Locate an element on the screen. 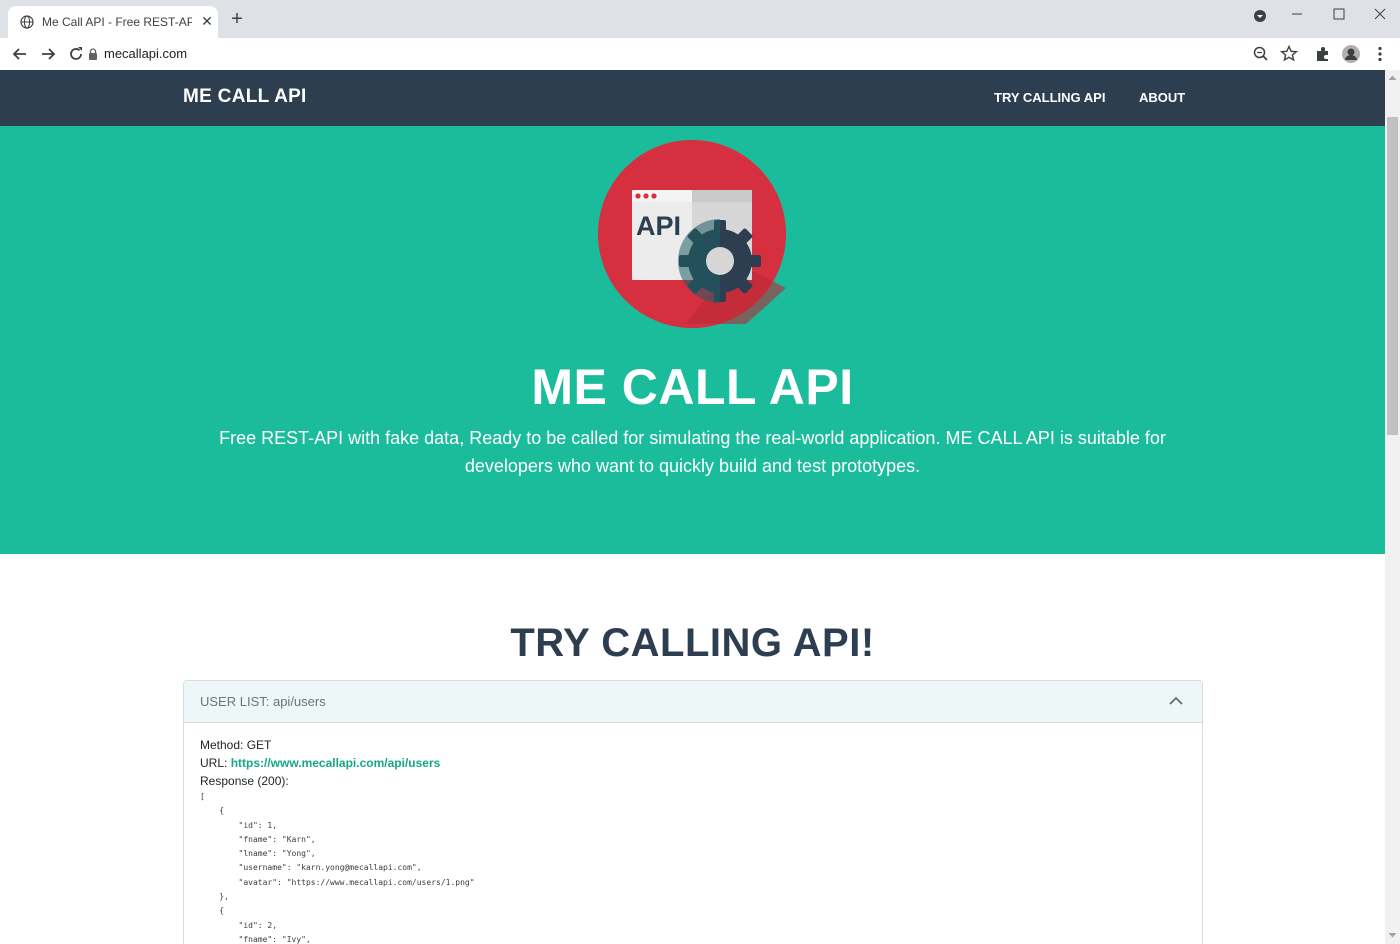 The width and height of the screenshot is (1400, 944). scroll-down-arrow-icon is located at coordinates (1392, 935).